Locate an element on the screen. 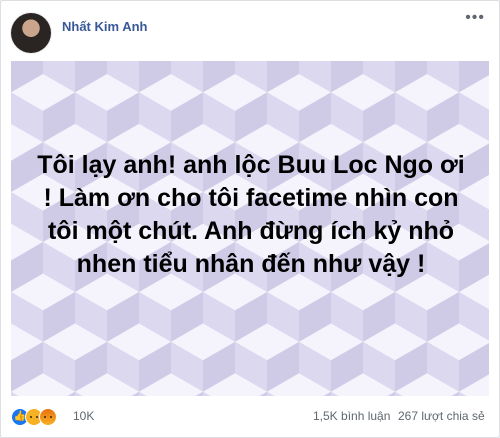 The width and height of the screenshot is (500, 438). angry-icon is located at coordinates (48, 417).